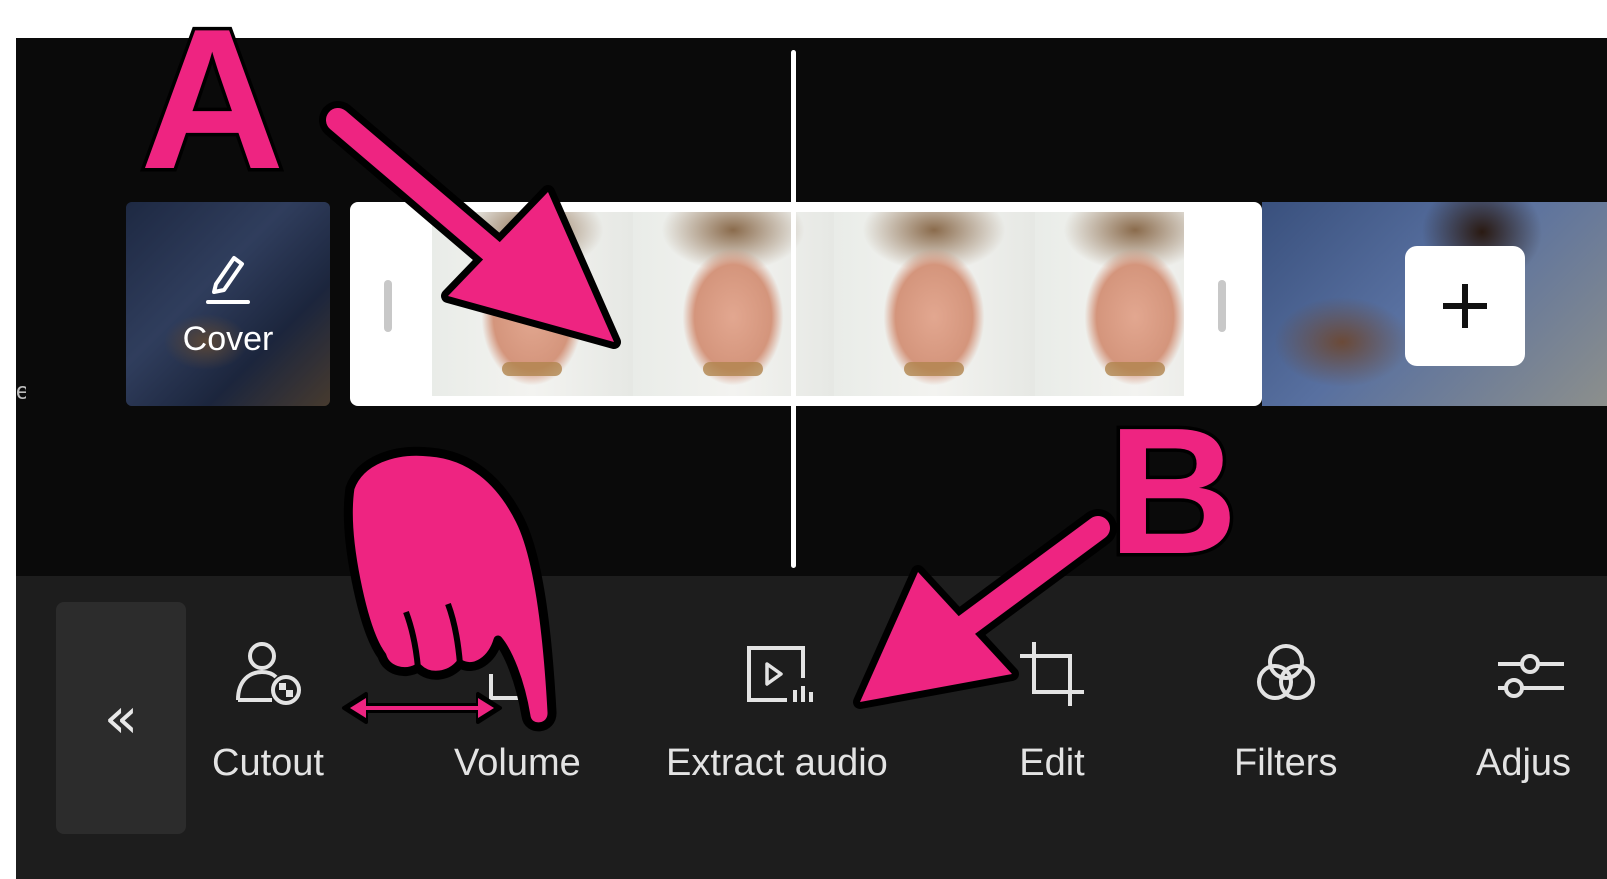 Image resolution: width=1607 pixels, height=879 pixels. Describe the element at coordinates (1286, 763) in the screenshot. I see `filters-label: Filters` at that location.